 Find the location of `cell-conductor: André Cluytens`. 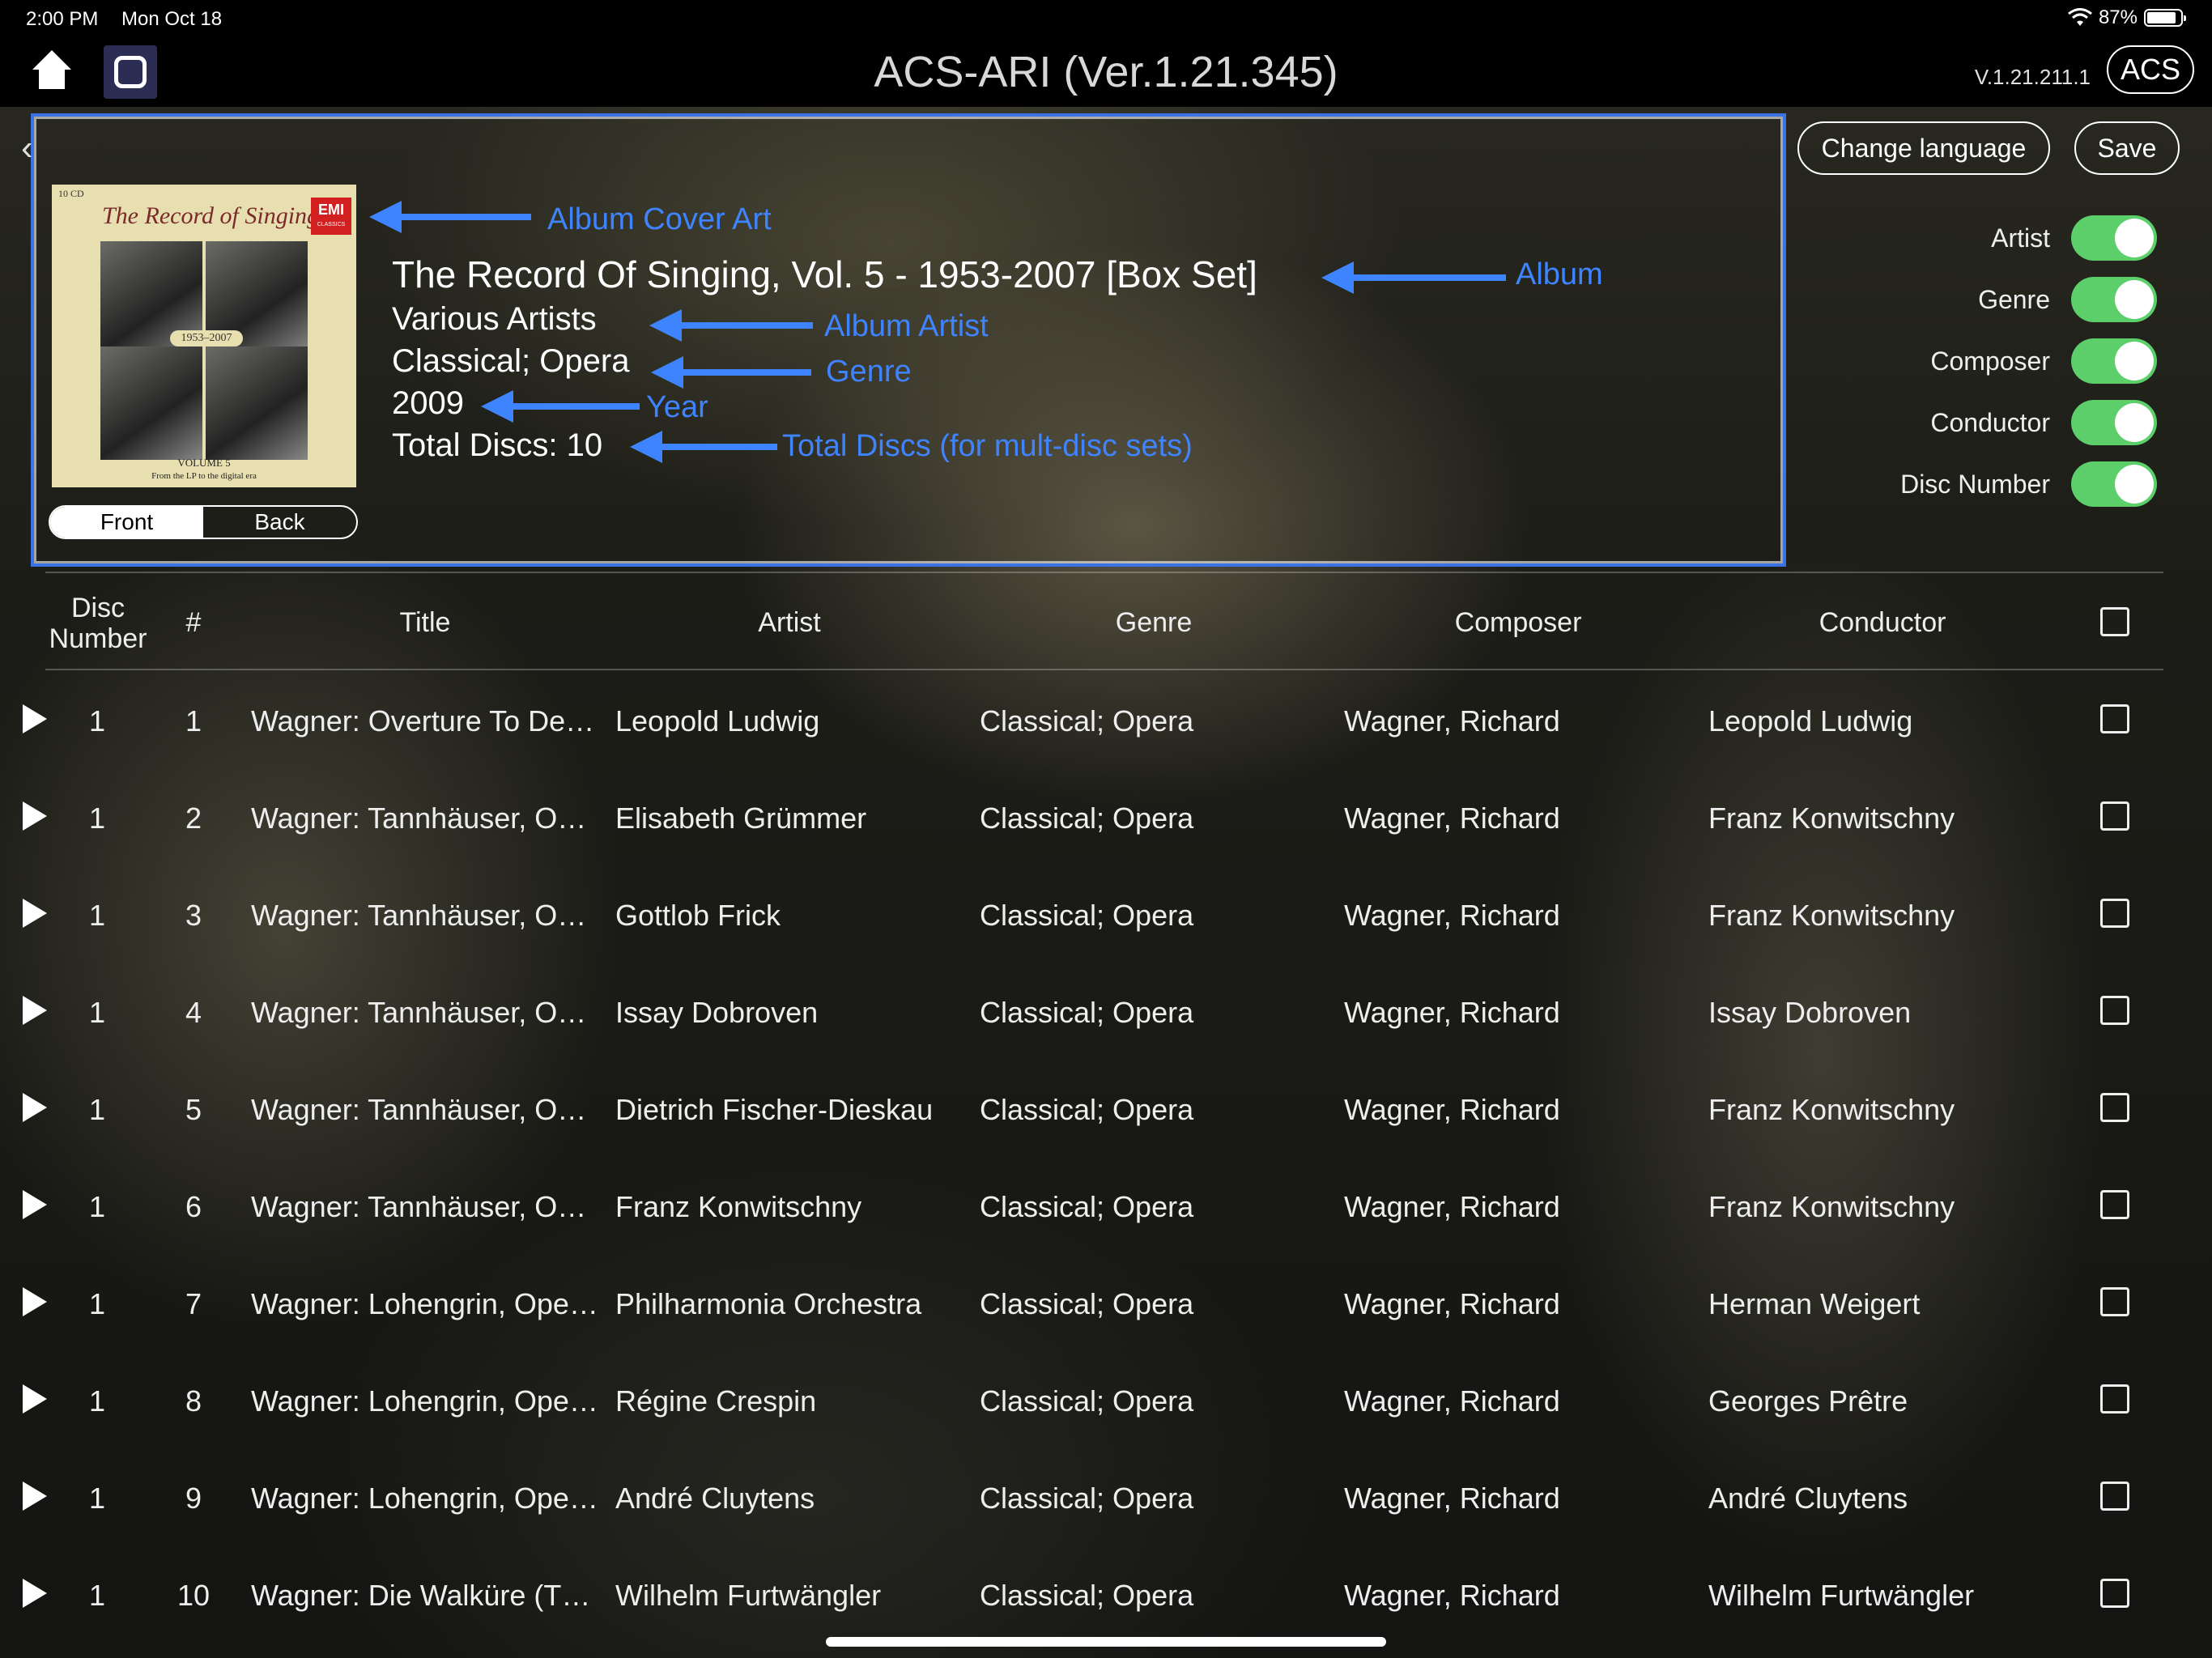

cell-conductor: André Cluytens is located at coordinates (1808, 1498).